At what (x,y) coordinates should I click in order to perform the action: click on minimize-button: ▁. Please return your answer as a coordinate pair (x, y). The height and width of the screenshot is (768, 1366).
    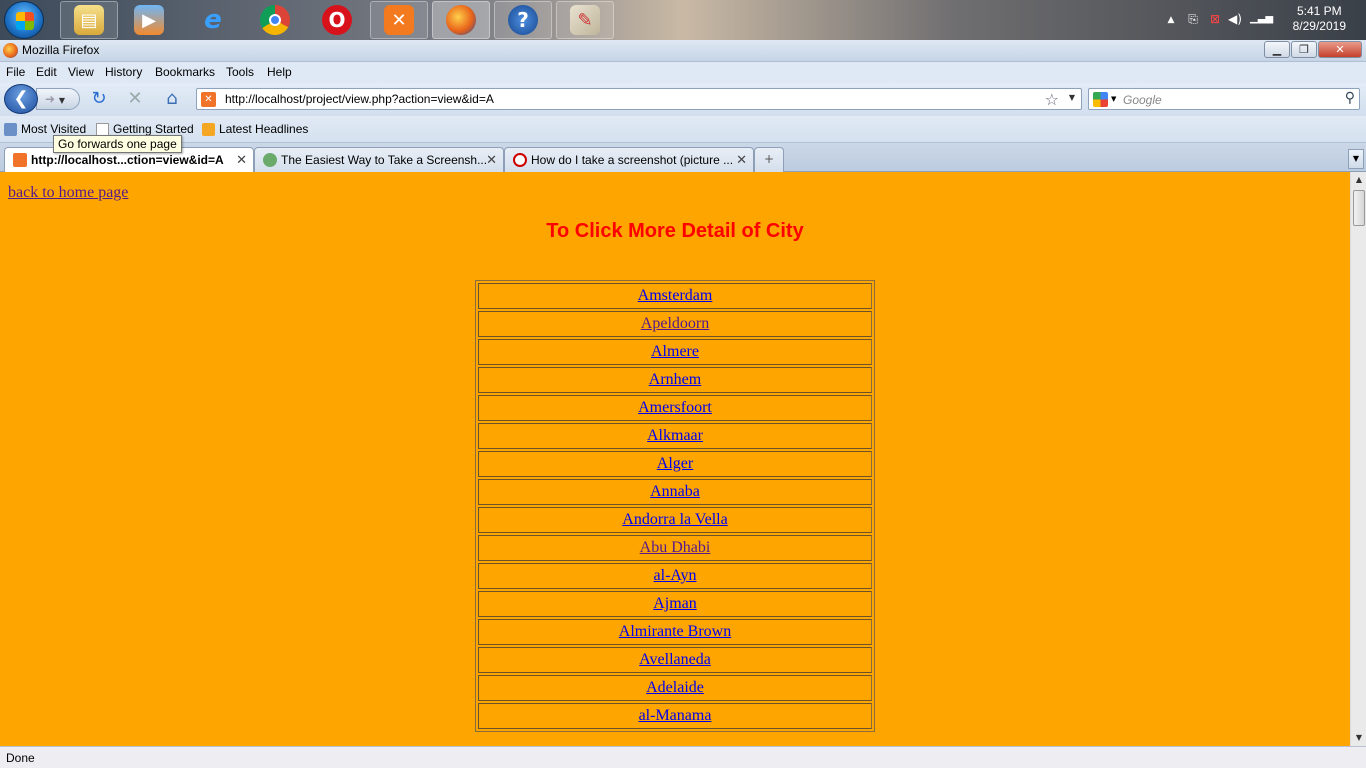
    Looking at the image, I should click on (1277, 49).